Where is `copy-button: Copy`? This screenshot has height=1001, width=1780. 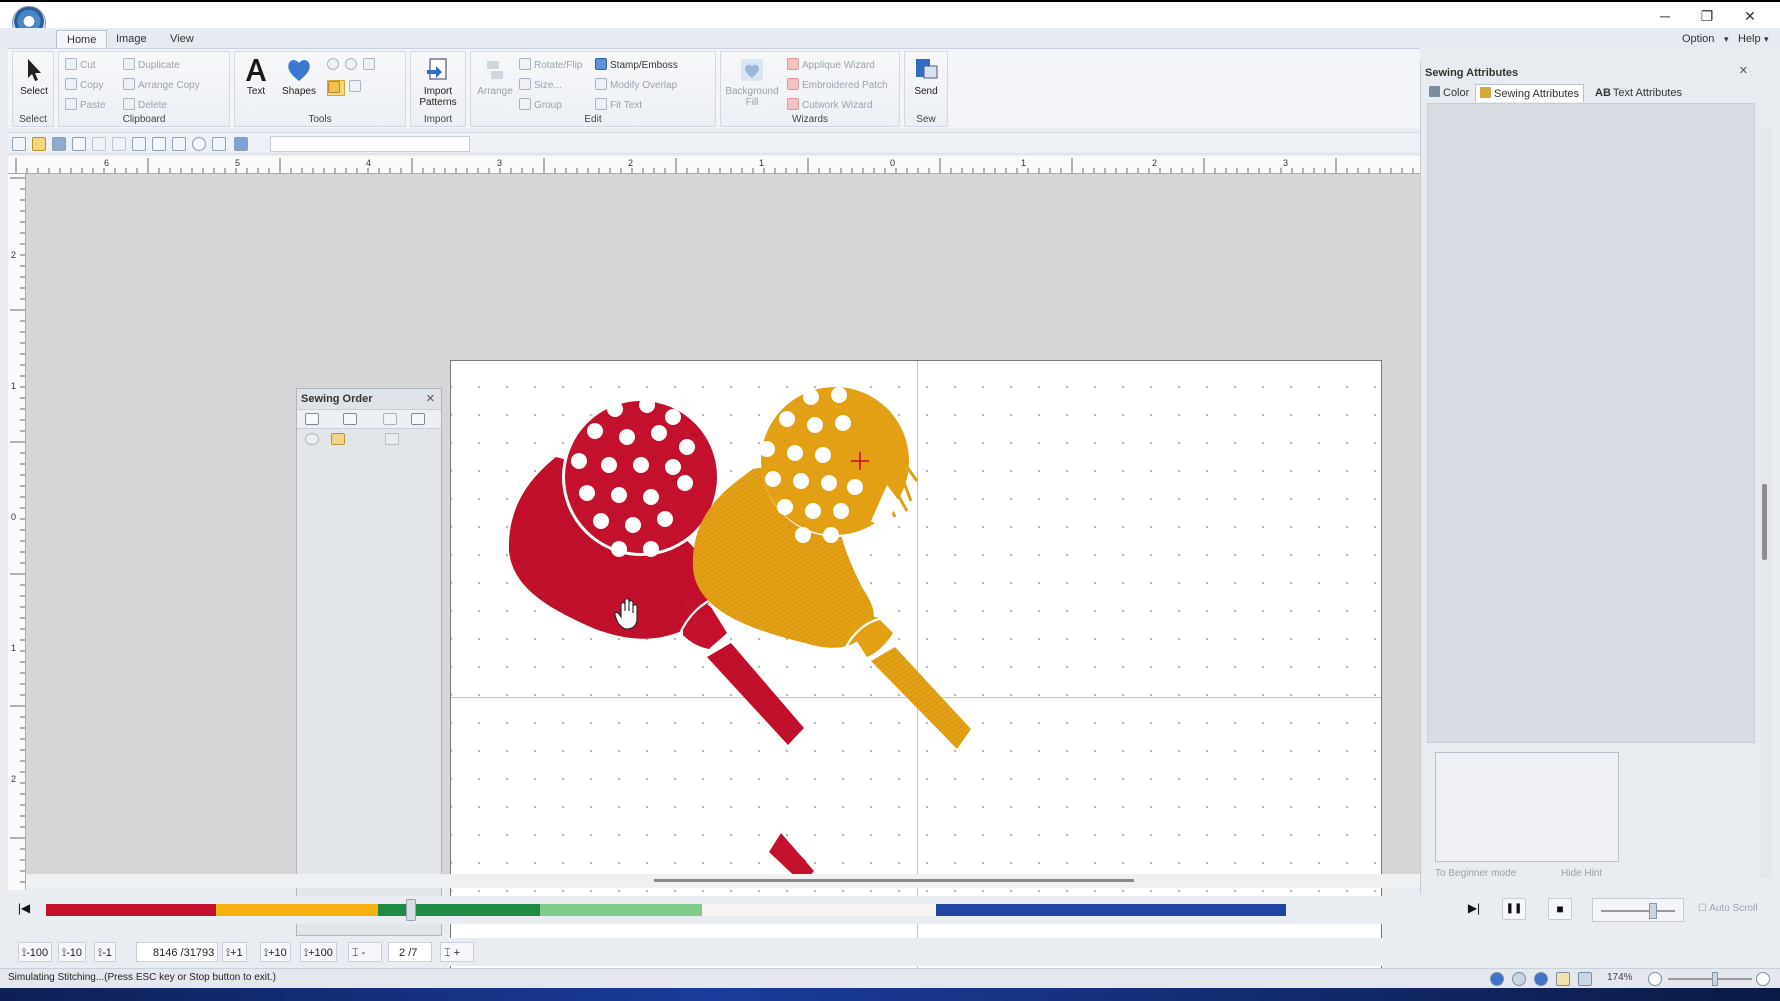 copy-button: Copy is located at coordinates (84, 86).